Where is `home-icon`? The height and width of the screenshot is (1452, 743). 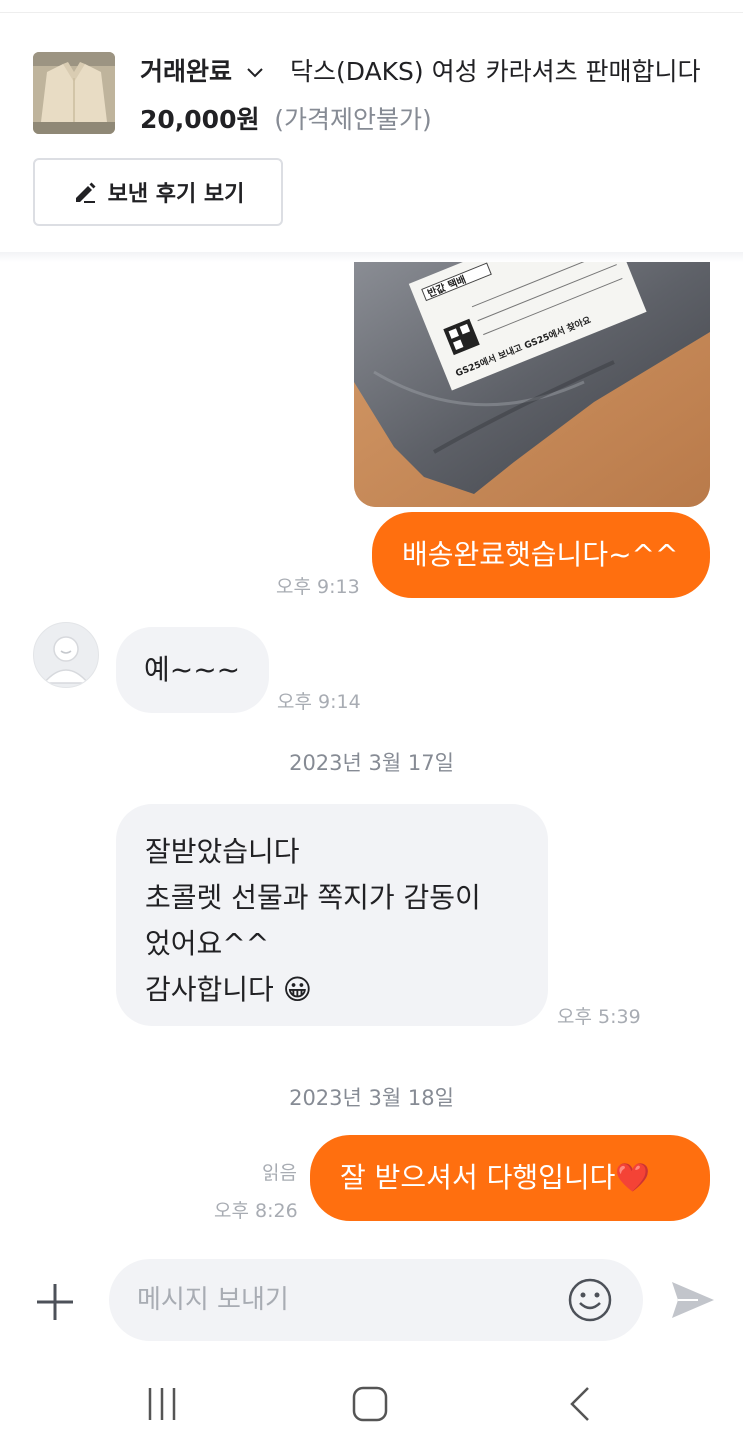 home-icon is located at coordinates (370, 1404).